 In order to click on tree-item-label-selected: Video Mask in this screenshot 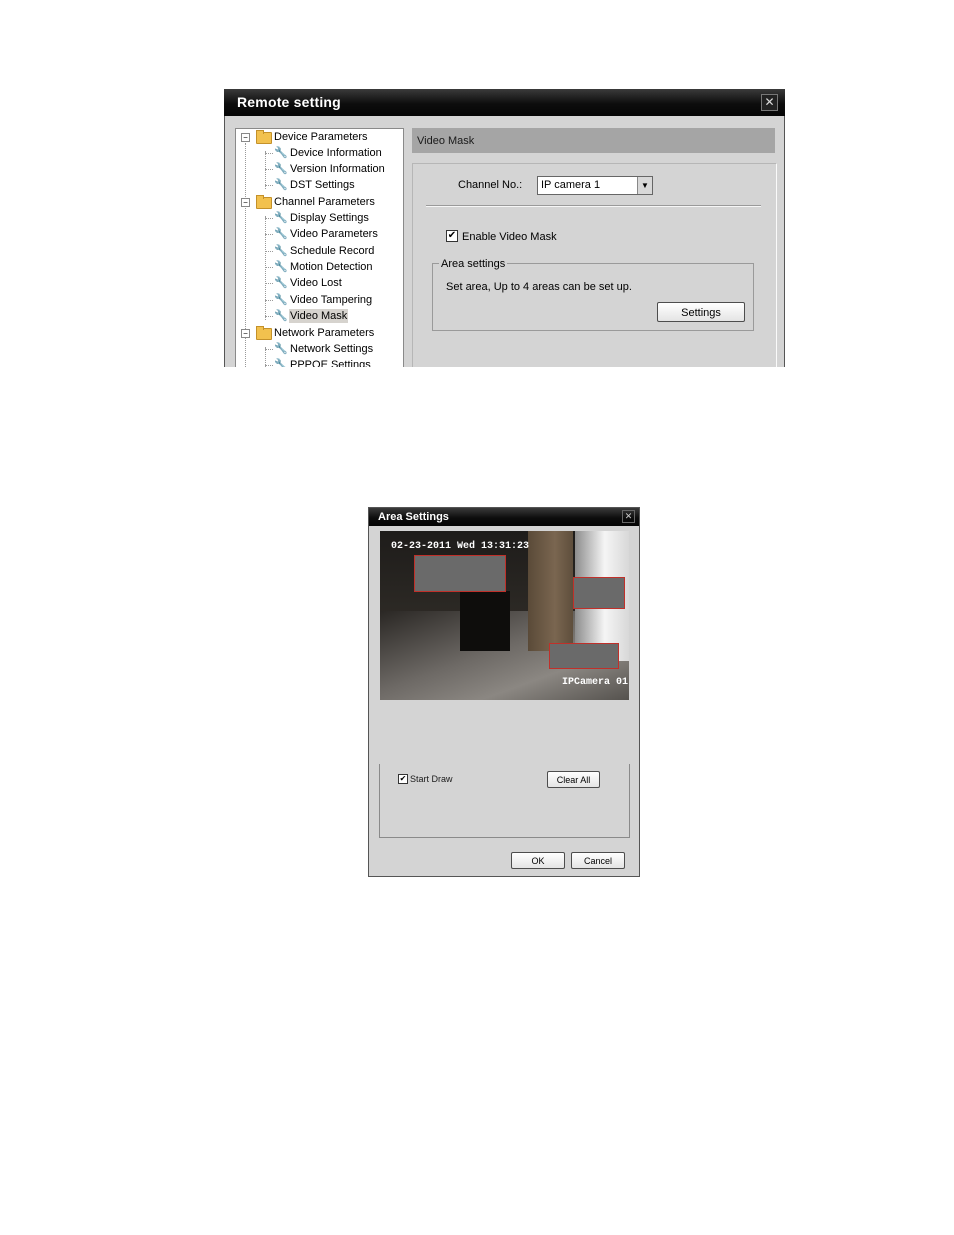, I will do `click(319, 316)`.